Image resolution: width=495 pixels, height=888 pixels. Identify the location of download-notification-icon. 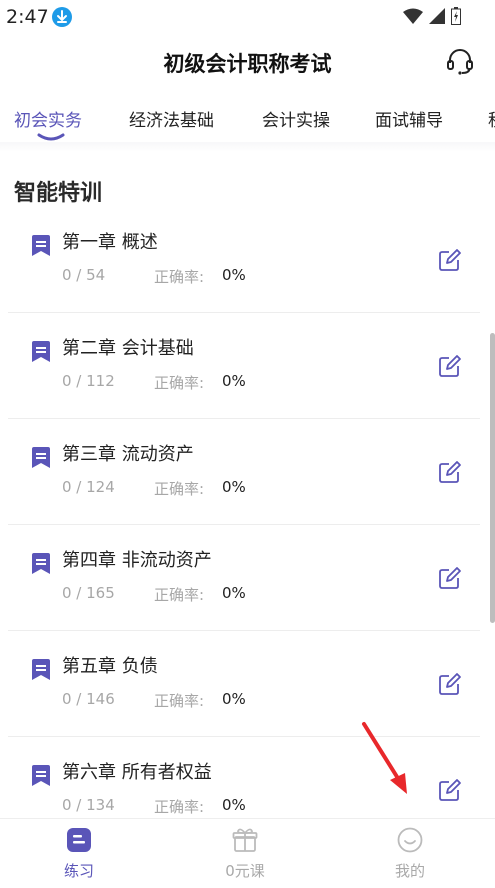
(62, 17).